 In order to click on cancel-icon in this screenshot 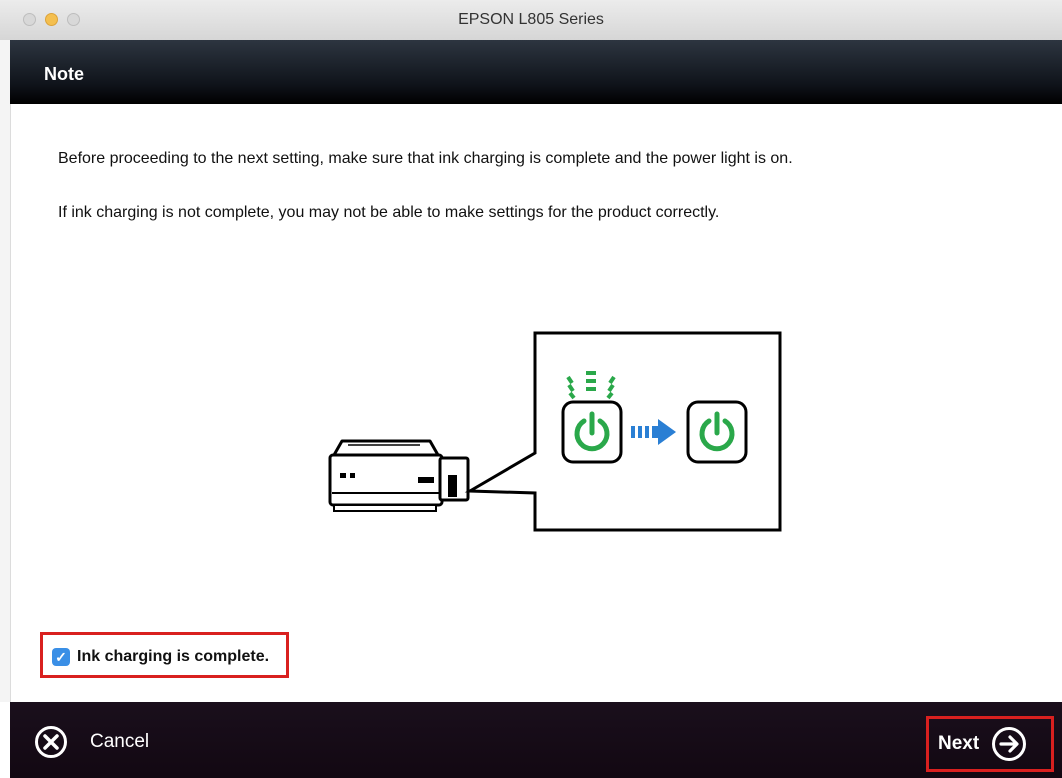, I will do `click(51, 742)`.